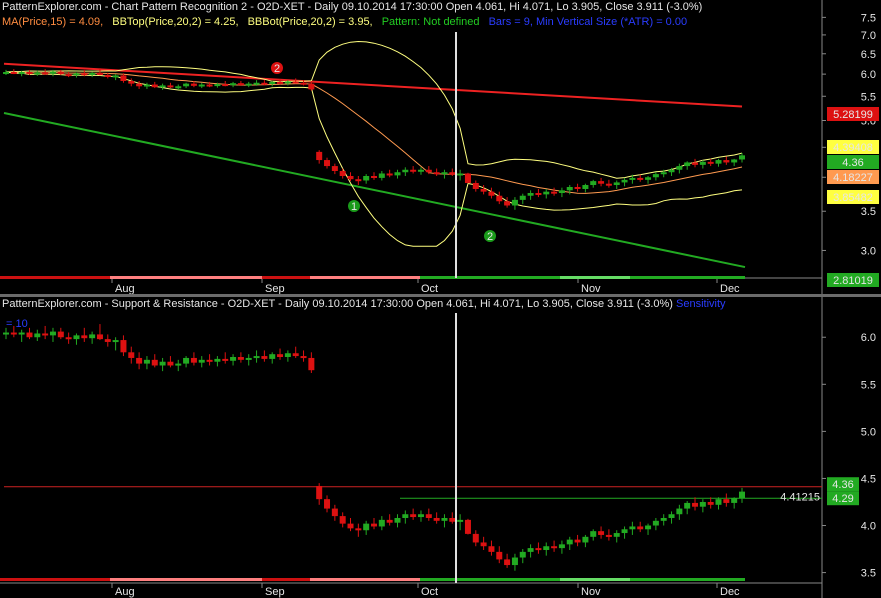 This screenshot has height=598, width=881. What do you see at coordinates (868, 385) in the screenshot?
I see `y-tick-label: 5.5` at bounding box center [868, 385].